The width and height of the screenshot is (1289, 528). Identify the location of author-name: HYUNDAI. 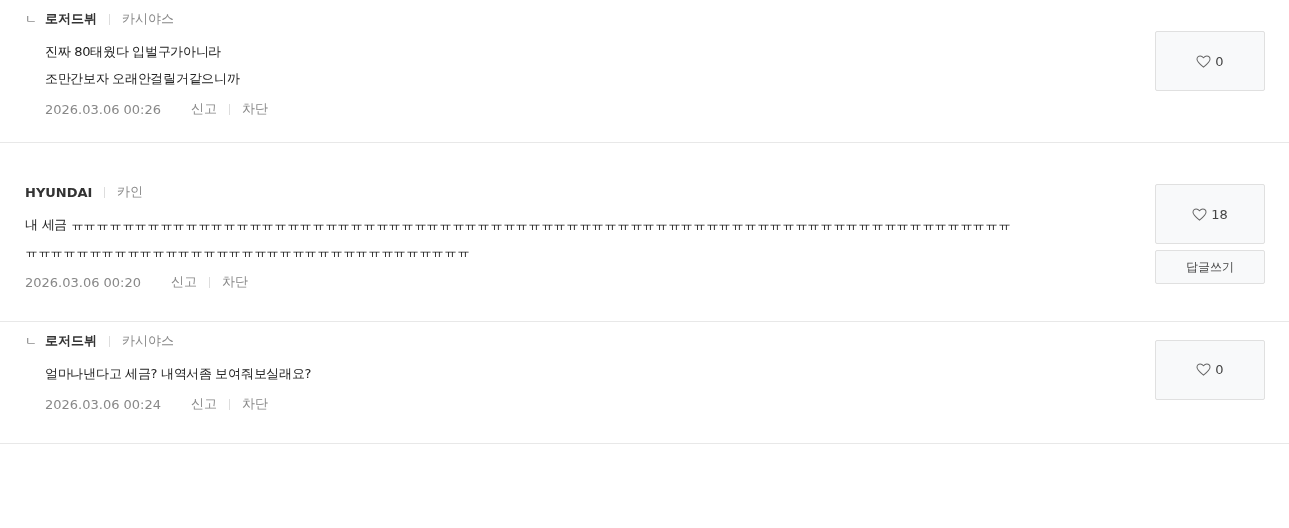
(59, 192).